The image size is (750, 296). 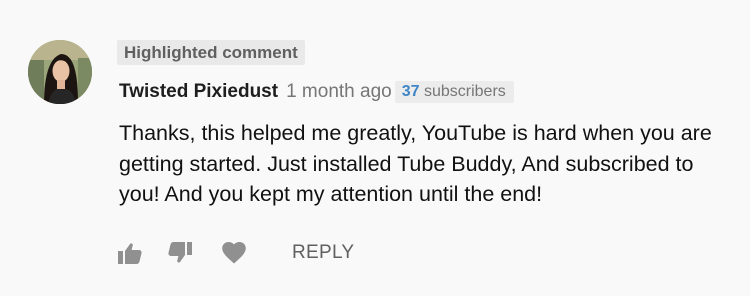 I want to click on avatar-image, so click(x=60, y=72).